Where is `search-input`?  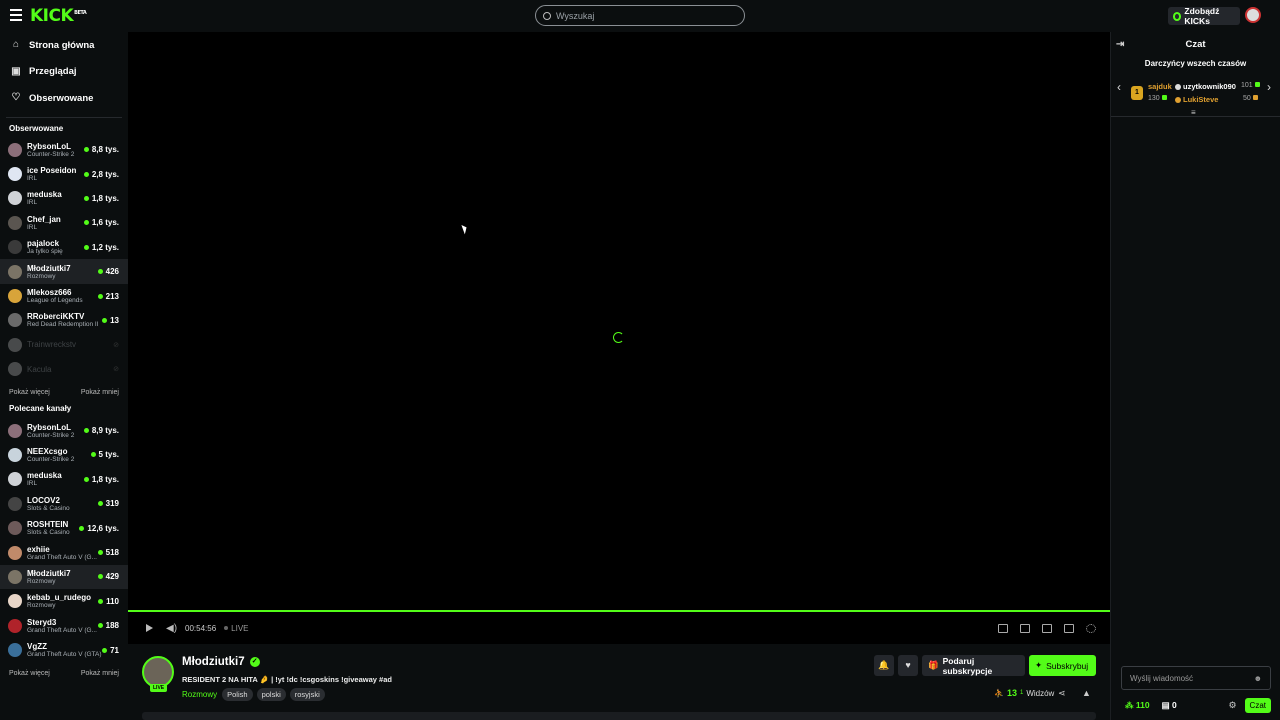 search-input is located at coordinates (646, 15).